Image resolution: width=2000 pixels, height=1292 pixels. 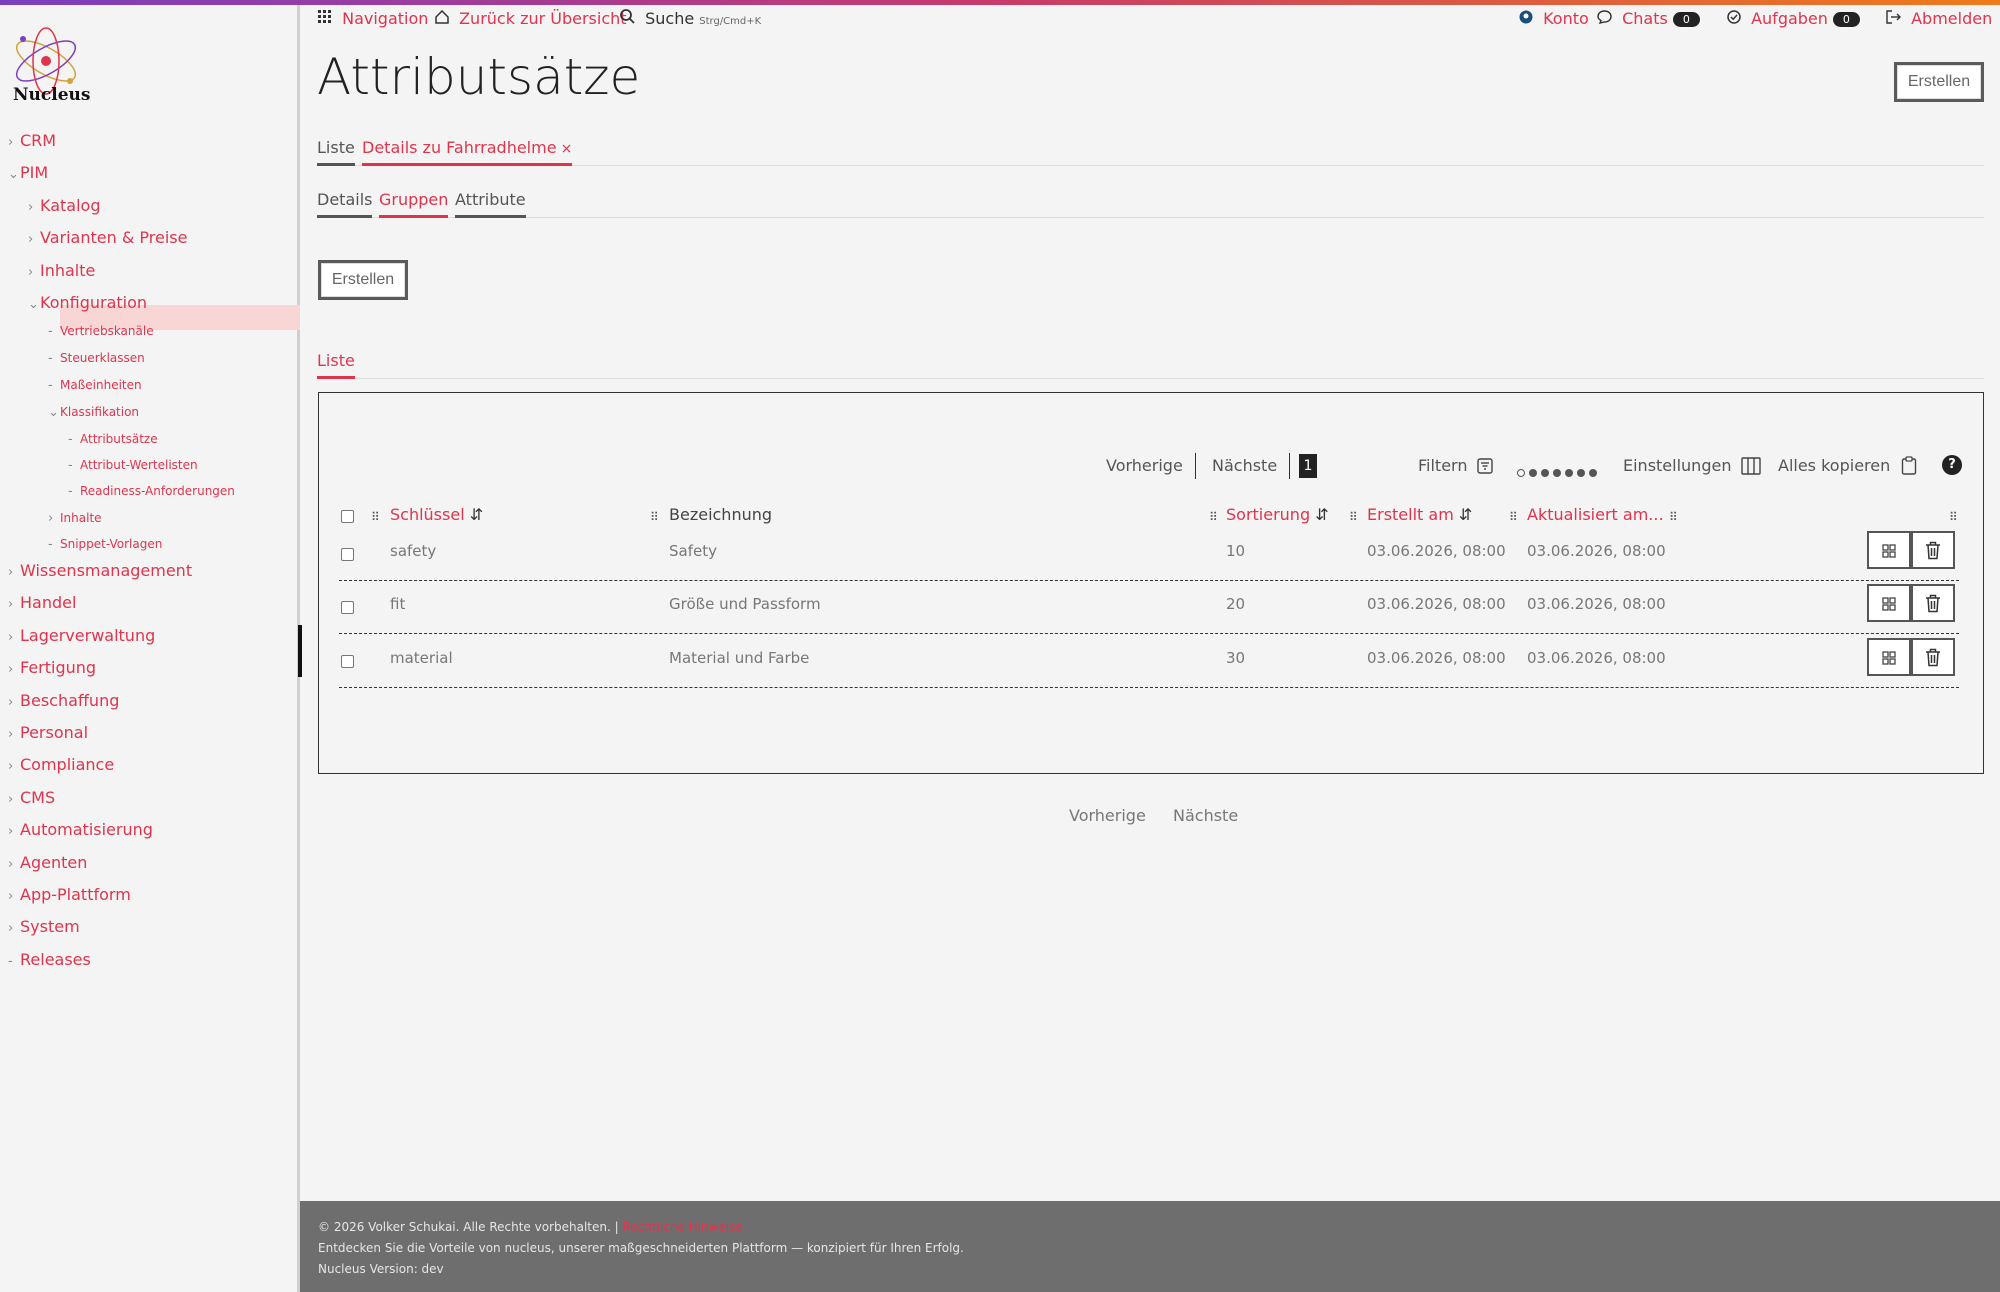 I want to click on bottom-prev-page-button: Vorherige, so click(x=1107, y=815).